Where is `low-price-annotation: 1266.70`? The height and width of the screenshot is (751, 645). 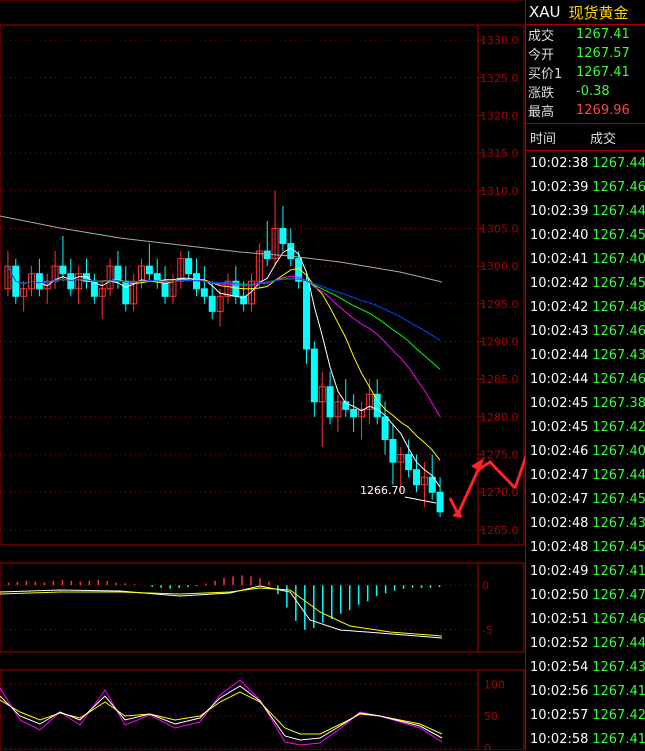 low-price-annotation: 1266.70 is located at coordinates (383, 490).